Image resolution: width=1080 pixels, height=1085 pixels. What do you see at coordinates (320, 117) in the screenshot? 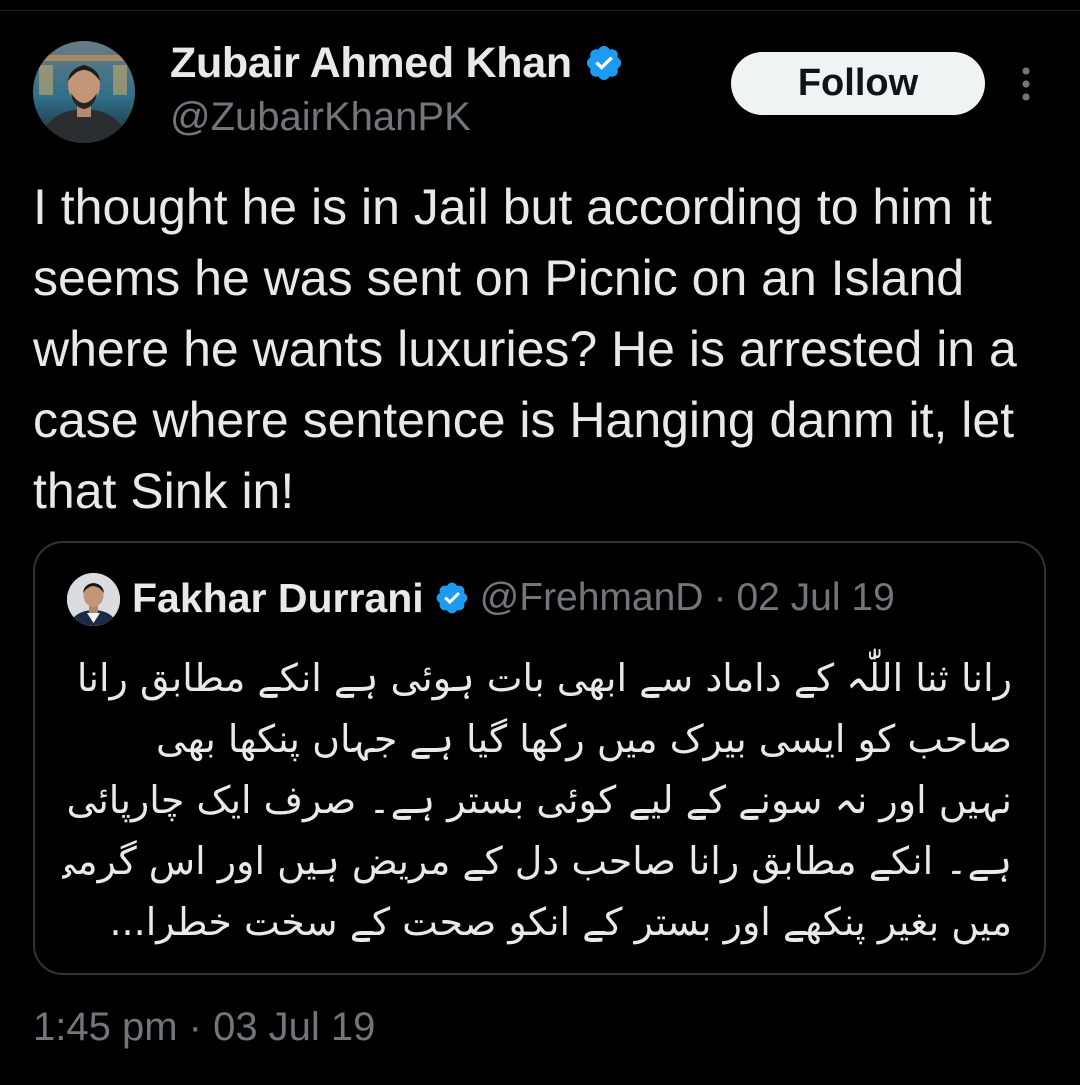
I see `author-handle: @ZubairKhanPK` at bounding box center [320, 117].